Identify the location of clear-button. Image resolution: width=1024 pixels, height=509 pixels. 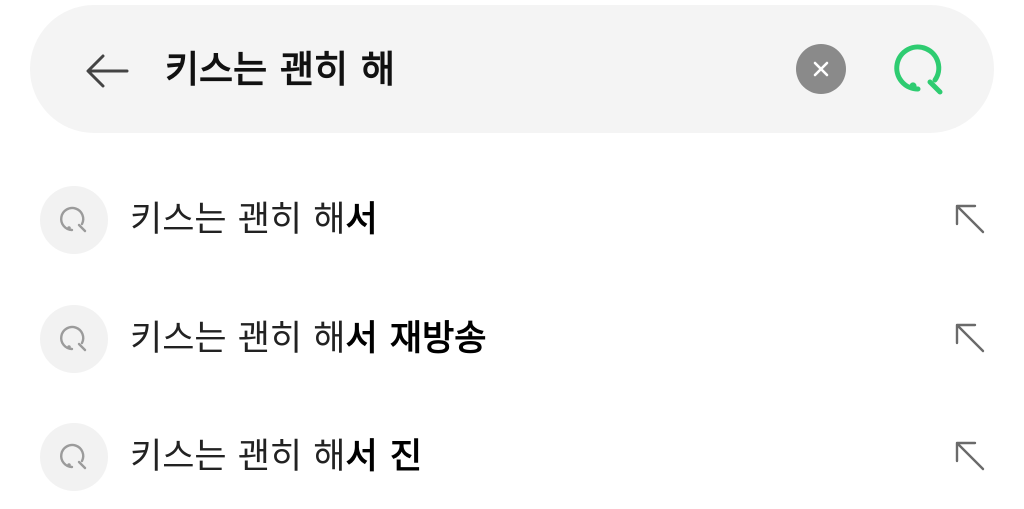
(821, 69).